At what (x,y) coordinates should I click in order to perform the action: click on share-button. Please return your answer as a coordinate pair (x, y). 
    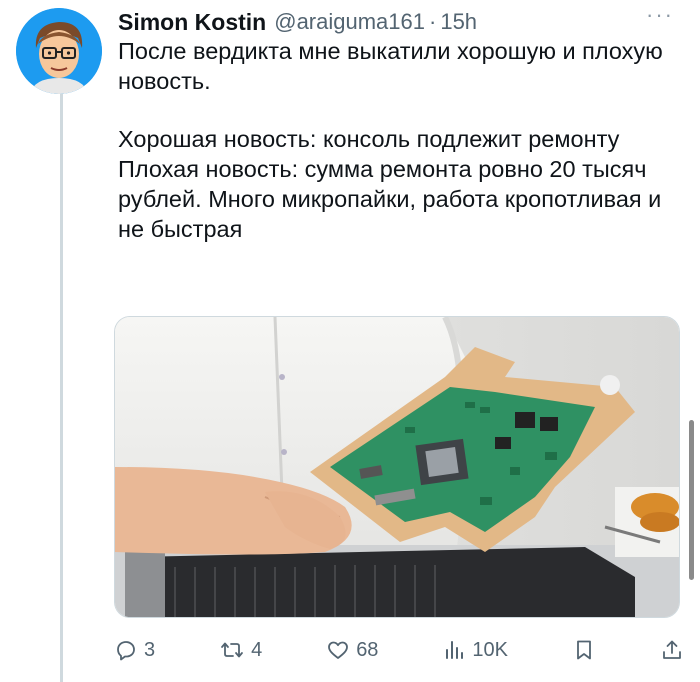
    Looking at the image, I should click on (672, 650).